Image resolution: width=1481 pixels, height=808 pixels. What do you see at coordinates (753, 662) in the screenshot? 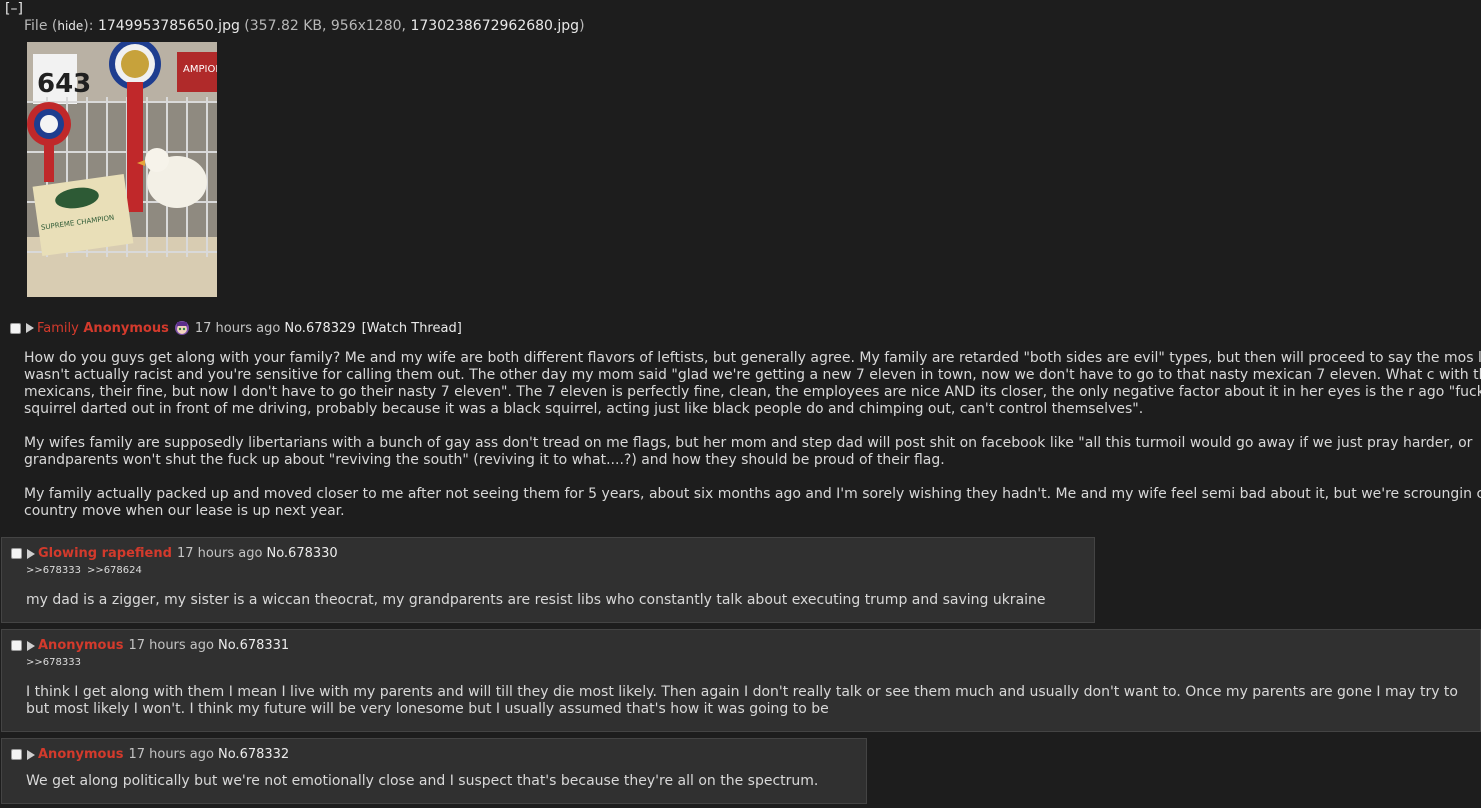
I see `quote-link: >>678333` at bounding box center [753, 662].